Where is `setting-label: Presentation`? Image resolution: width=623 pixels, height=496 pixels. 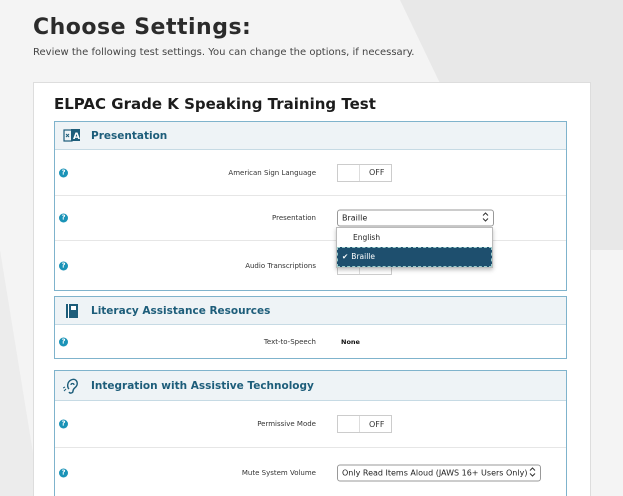 setting-label: Presentation is located at coordinates (294, 218).